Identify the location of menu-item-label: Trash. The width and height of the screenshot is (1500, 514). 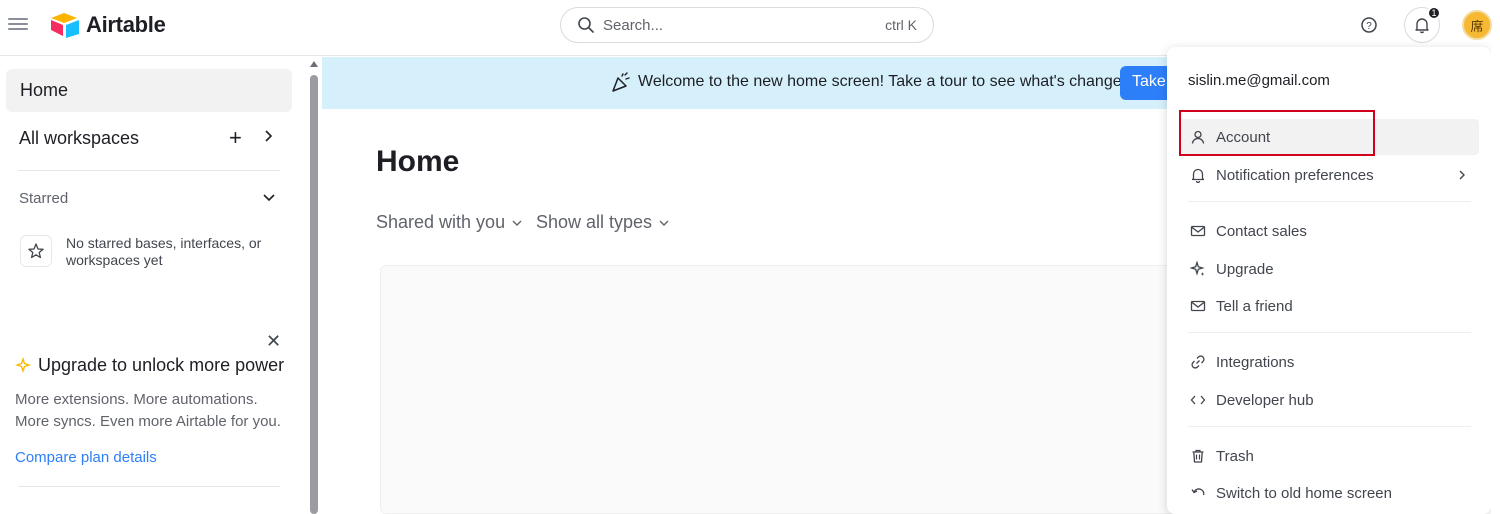
(1235, 456).